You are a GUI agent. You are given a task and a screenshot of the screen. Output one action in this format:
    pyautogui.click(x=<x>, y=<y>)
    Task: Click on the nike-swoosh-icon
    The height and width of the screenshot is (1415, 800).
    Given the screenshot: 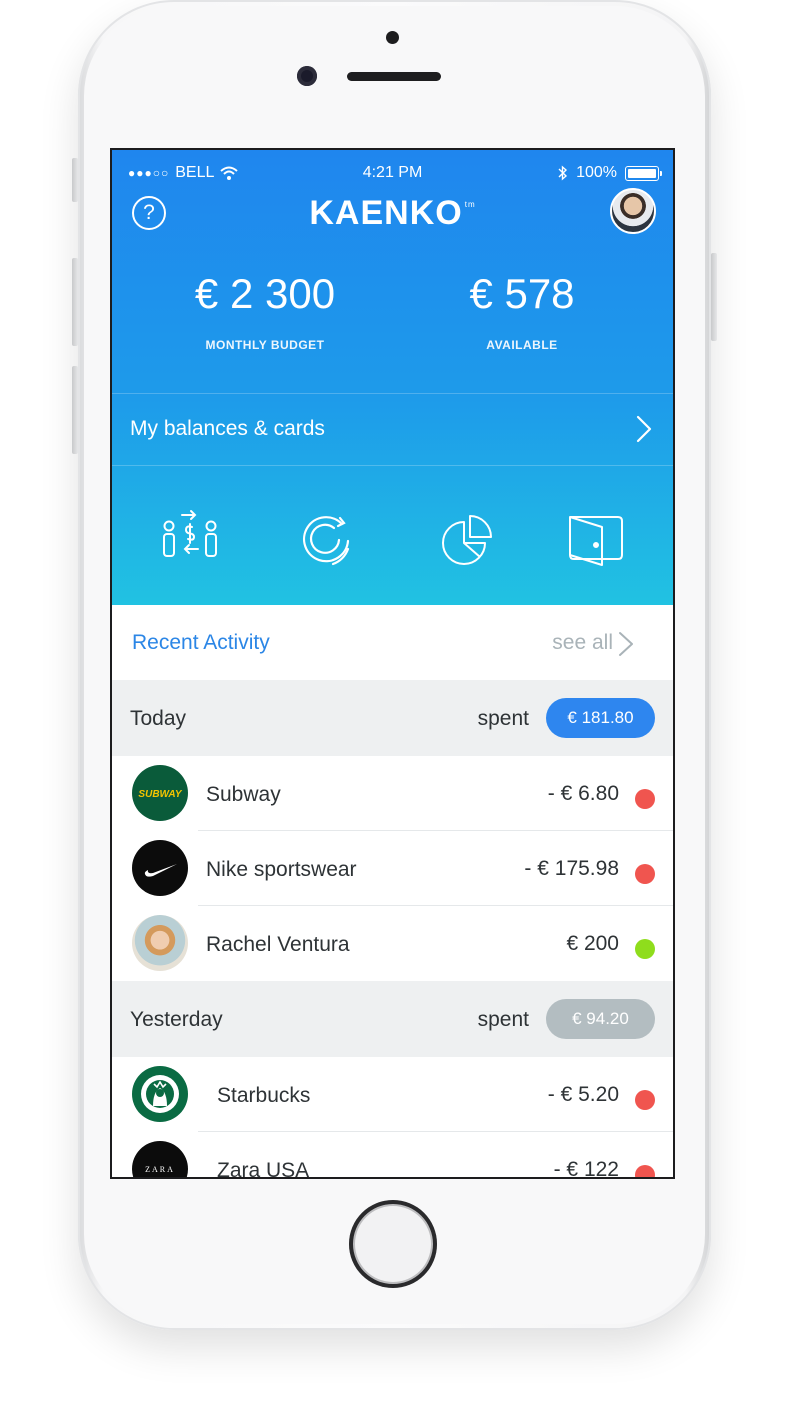 What is the action you would take?
    pyautogui.click(x=160, y=870)
    